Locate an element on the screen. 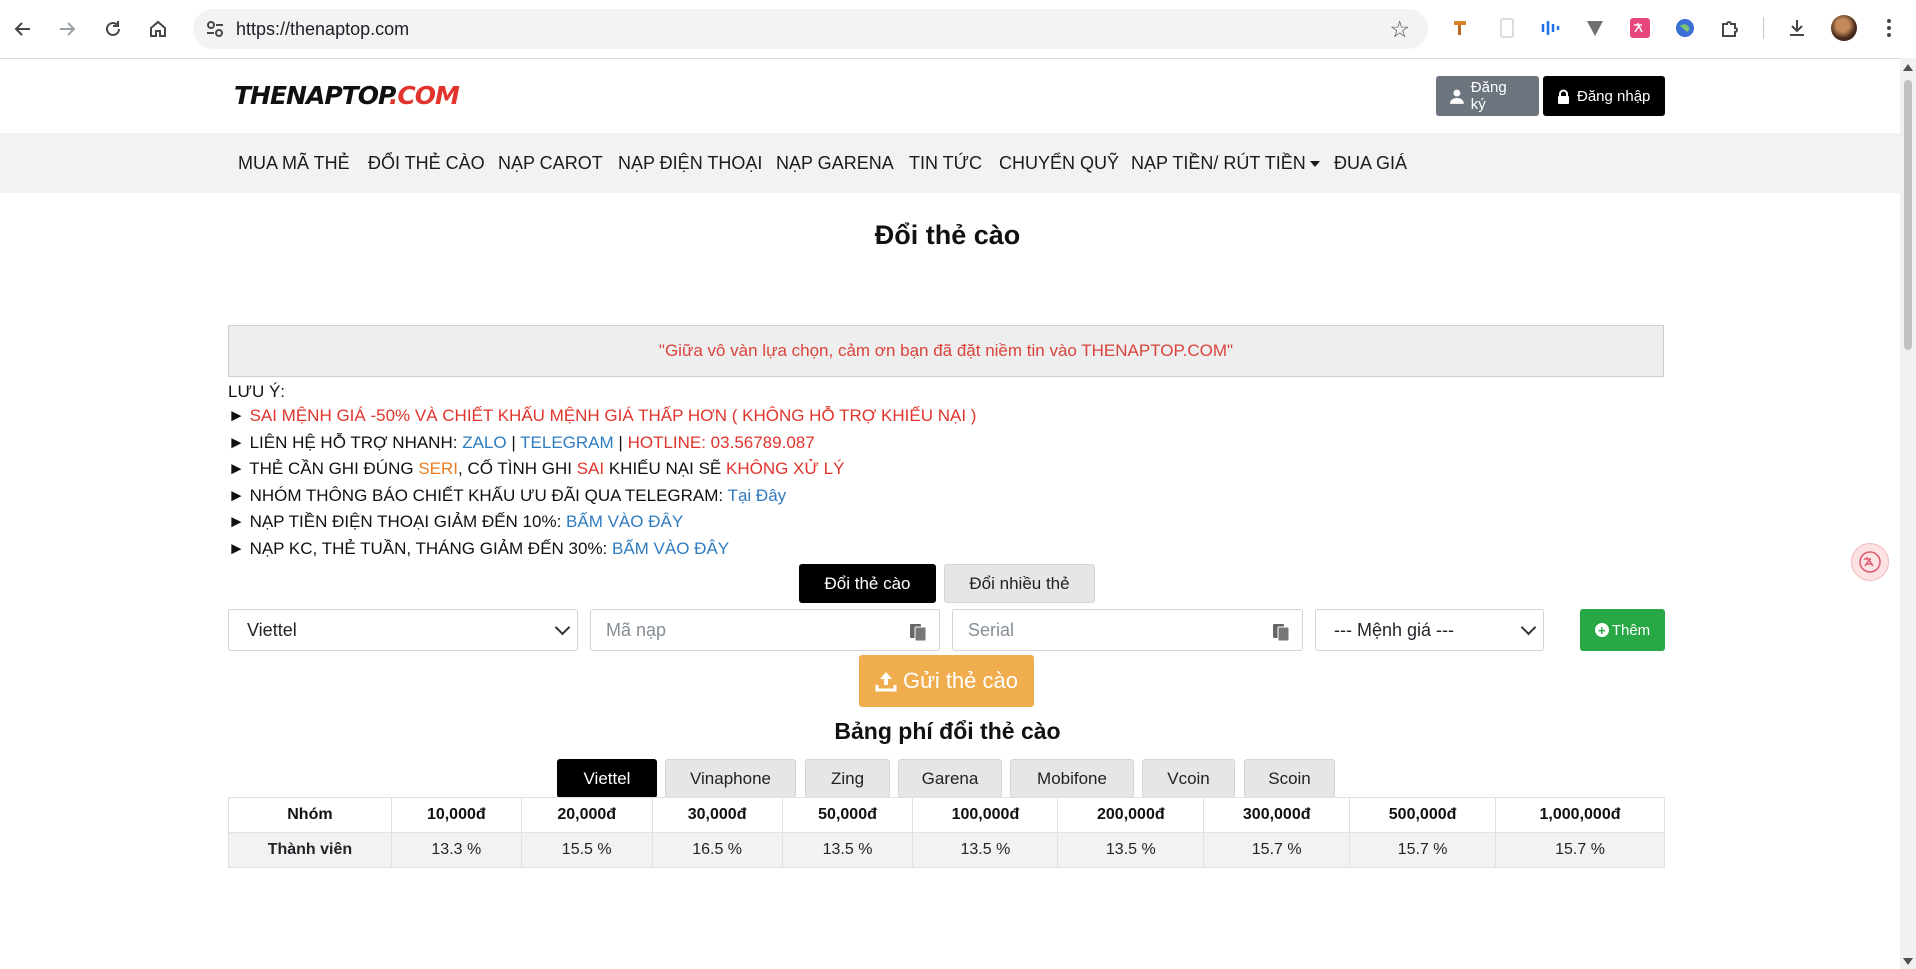  scrollbar-thumb is located at coordinates (1908, 215).